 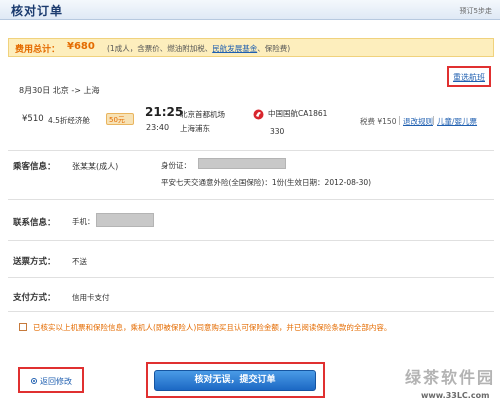 I want to click on total-note-prefix: (1成人，含票价、燃油附加税、, so click(x=160, y=48).